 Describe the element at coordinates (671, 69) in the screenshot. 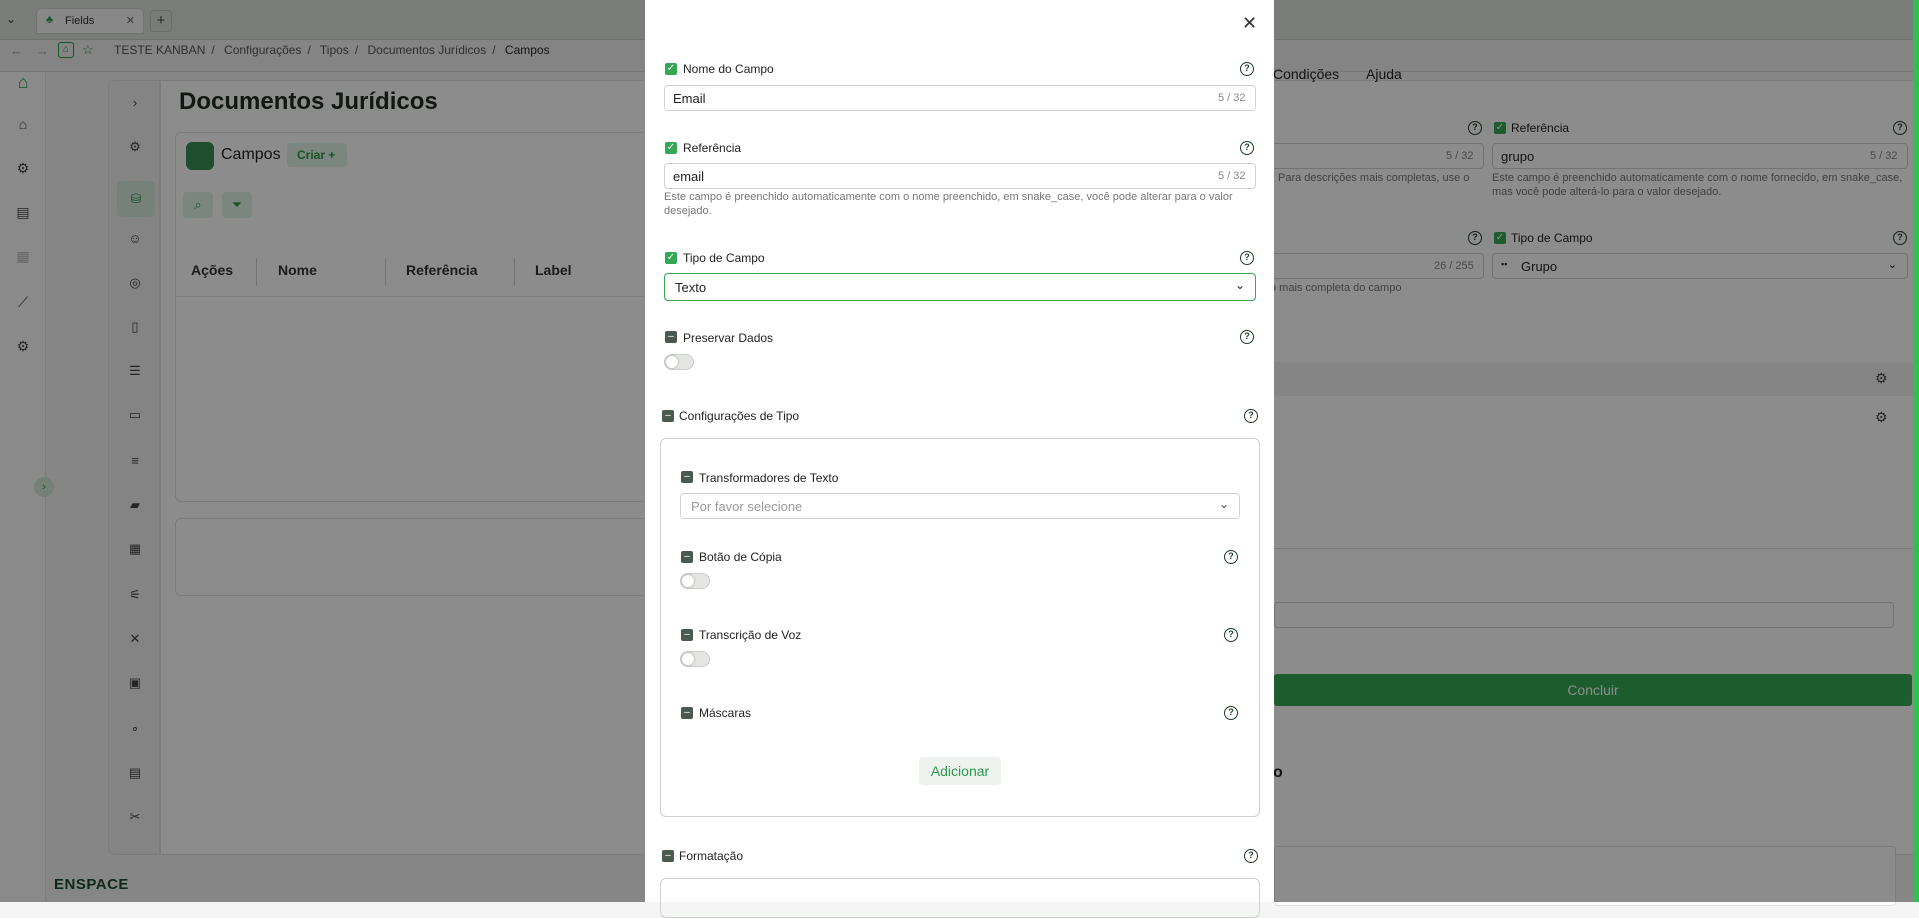

I see `field-name-checkbox: ✓` at that location.